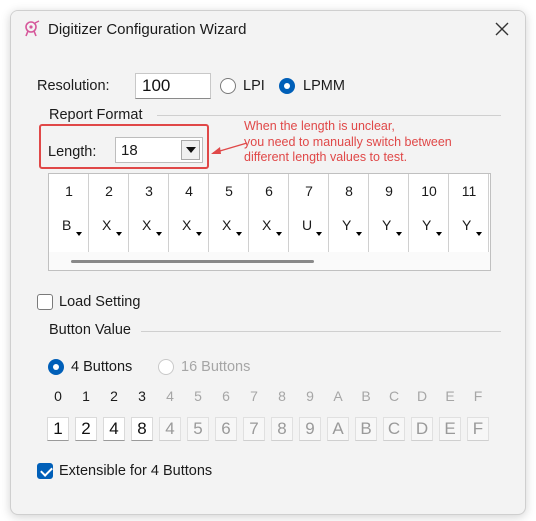  Describe the element at coordinates (269, 213) in the screenshot. I see `field-column: 6 X` at that location.